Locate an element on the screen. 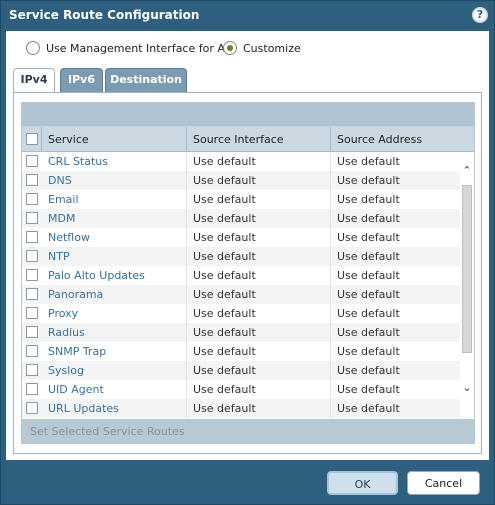 The width and height of the screenshot is (495, 505). table-row: CRL Status Use default Use default is located at coordinates (241, 161).